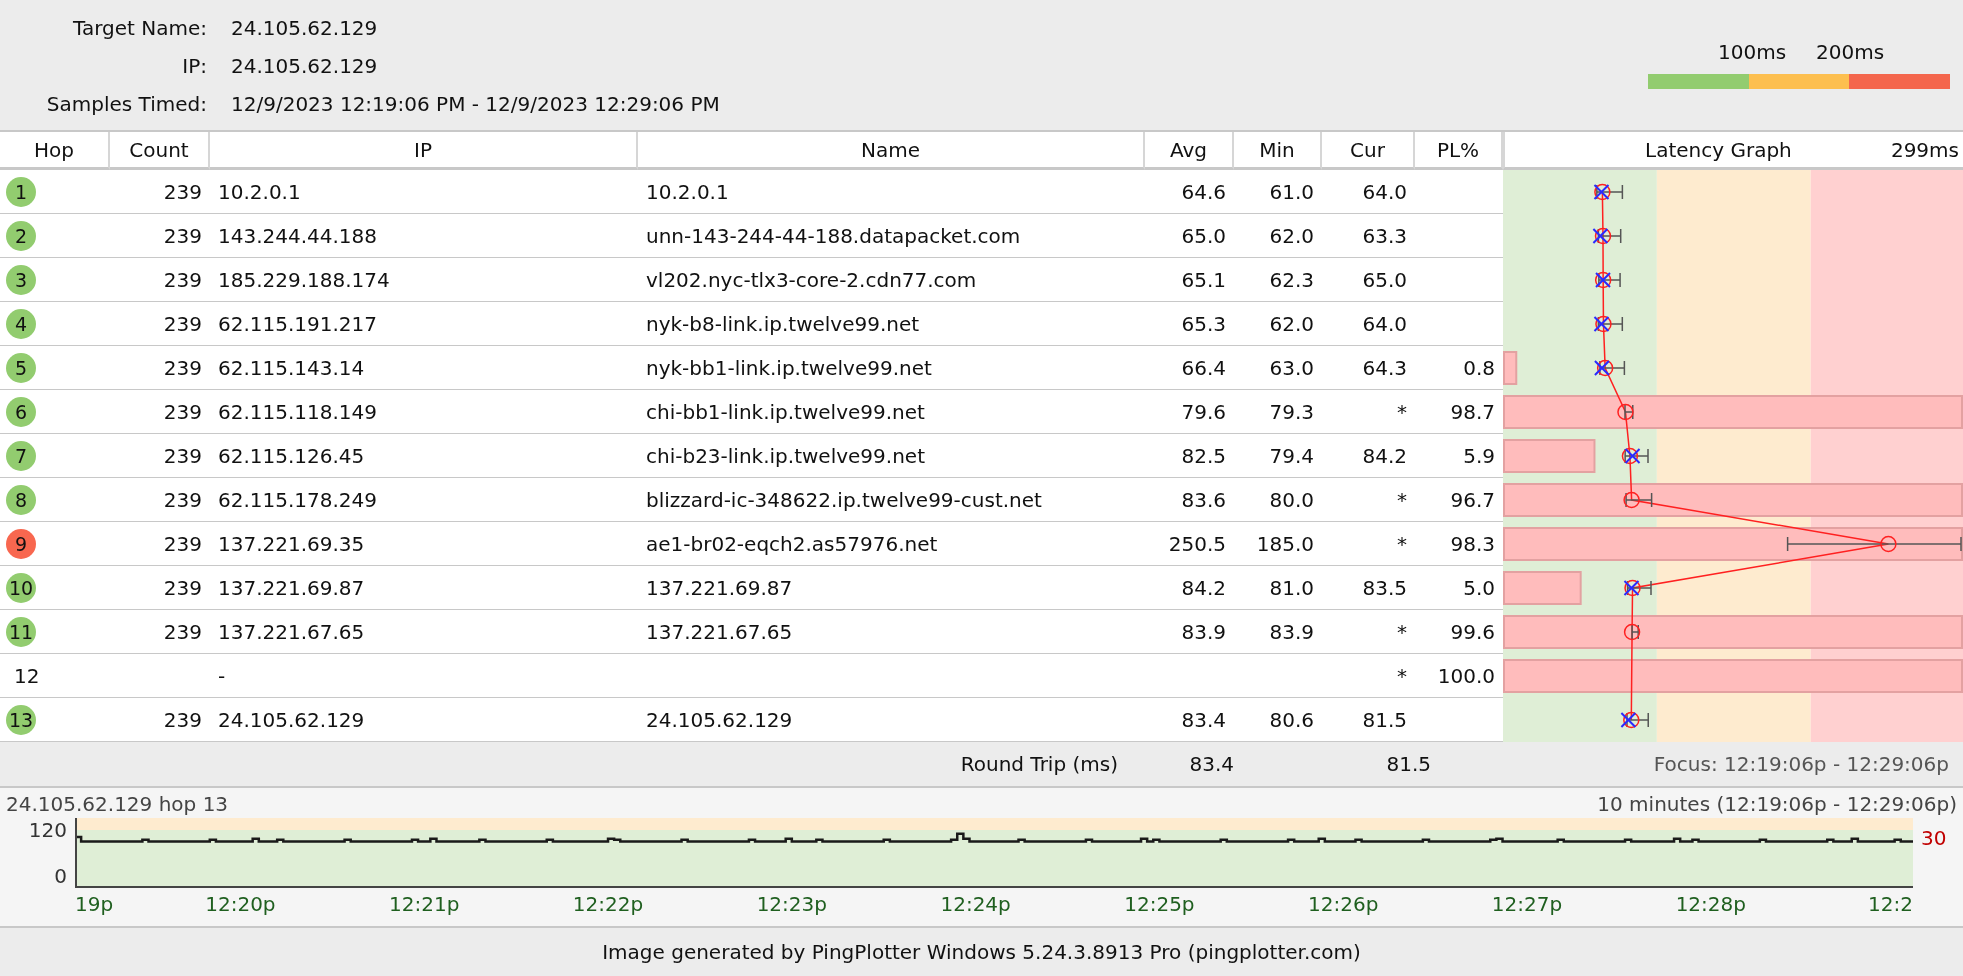 The width and height of the screenshot is (1963, 976). I want to click on table-cell: 64.3, so click(1384, 367).